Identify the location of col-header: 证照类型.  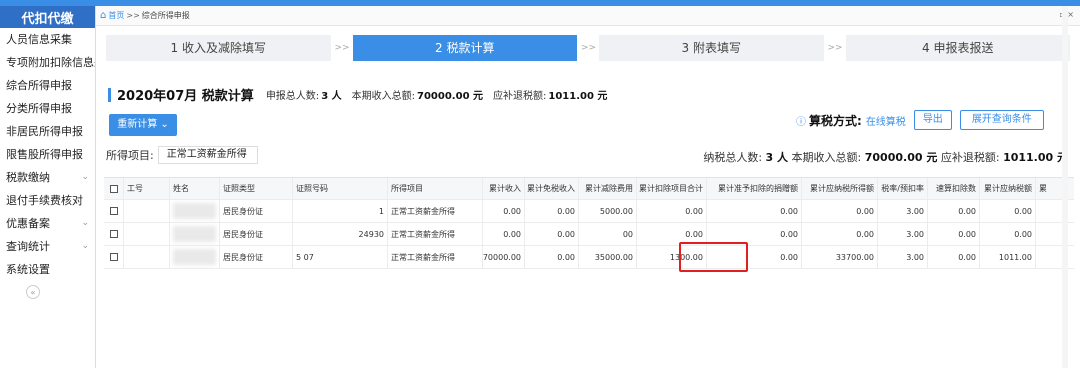
(256, 188).